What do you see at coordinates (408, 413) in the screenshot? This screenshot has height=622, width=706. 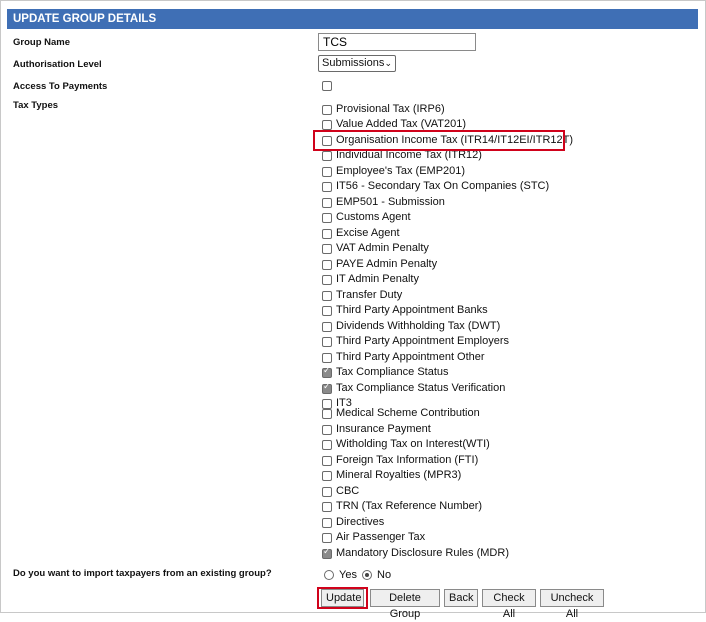 I see `tax-type-label: Medical Scheme Contribution` at bounding box center [408, 413].